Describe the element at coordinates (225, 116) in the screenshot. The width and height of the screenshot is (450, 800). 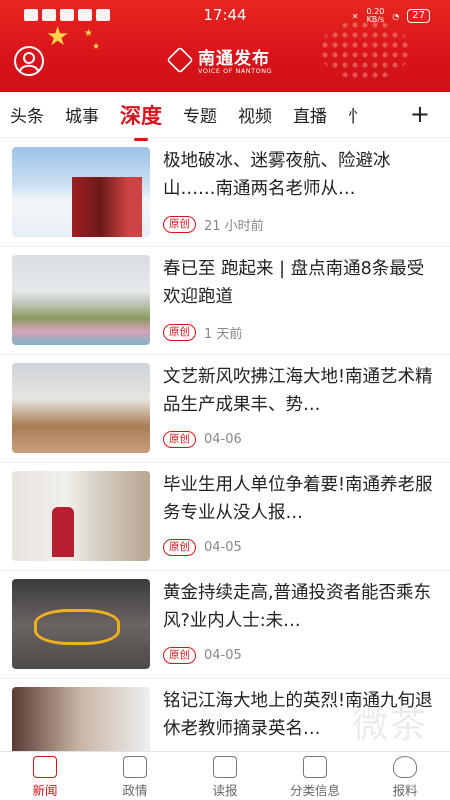
I see `channel-tabs: 头条 城事 深度 专题 视频 直播 忄` at that location.